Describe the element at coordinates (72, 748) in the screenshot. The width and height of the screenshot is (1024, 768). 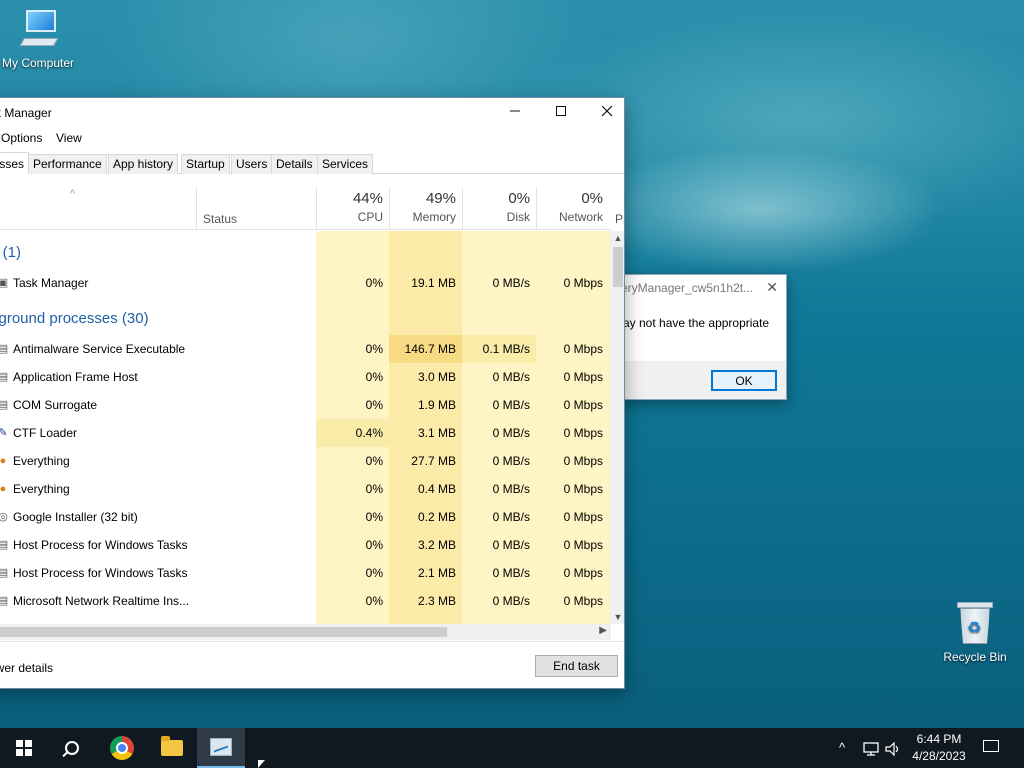
I see `search-button` at that location.